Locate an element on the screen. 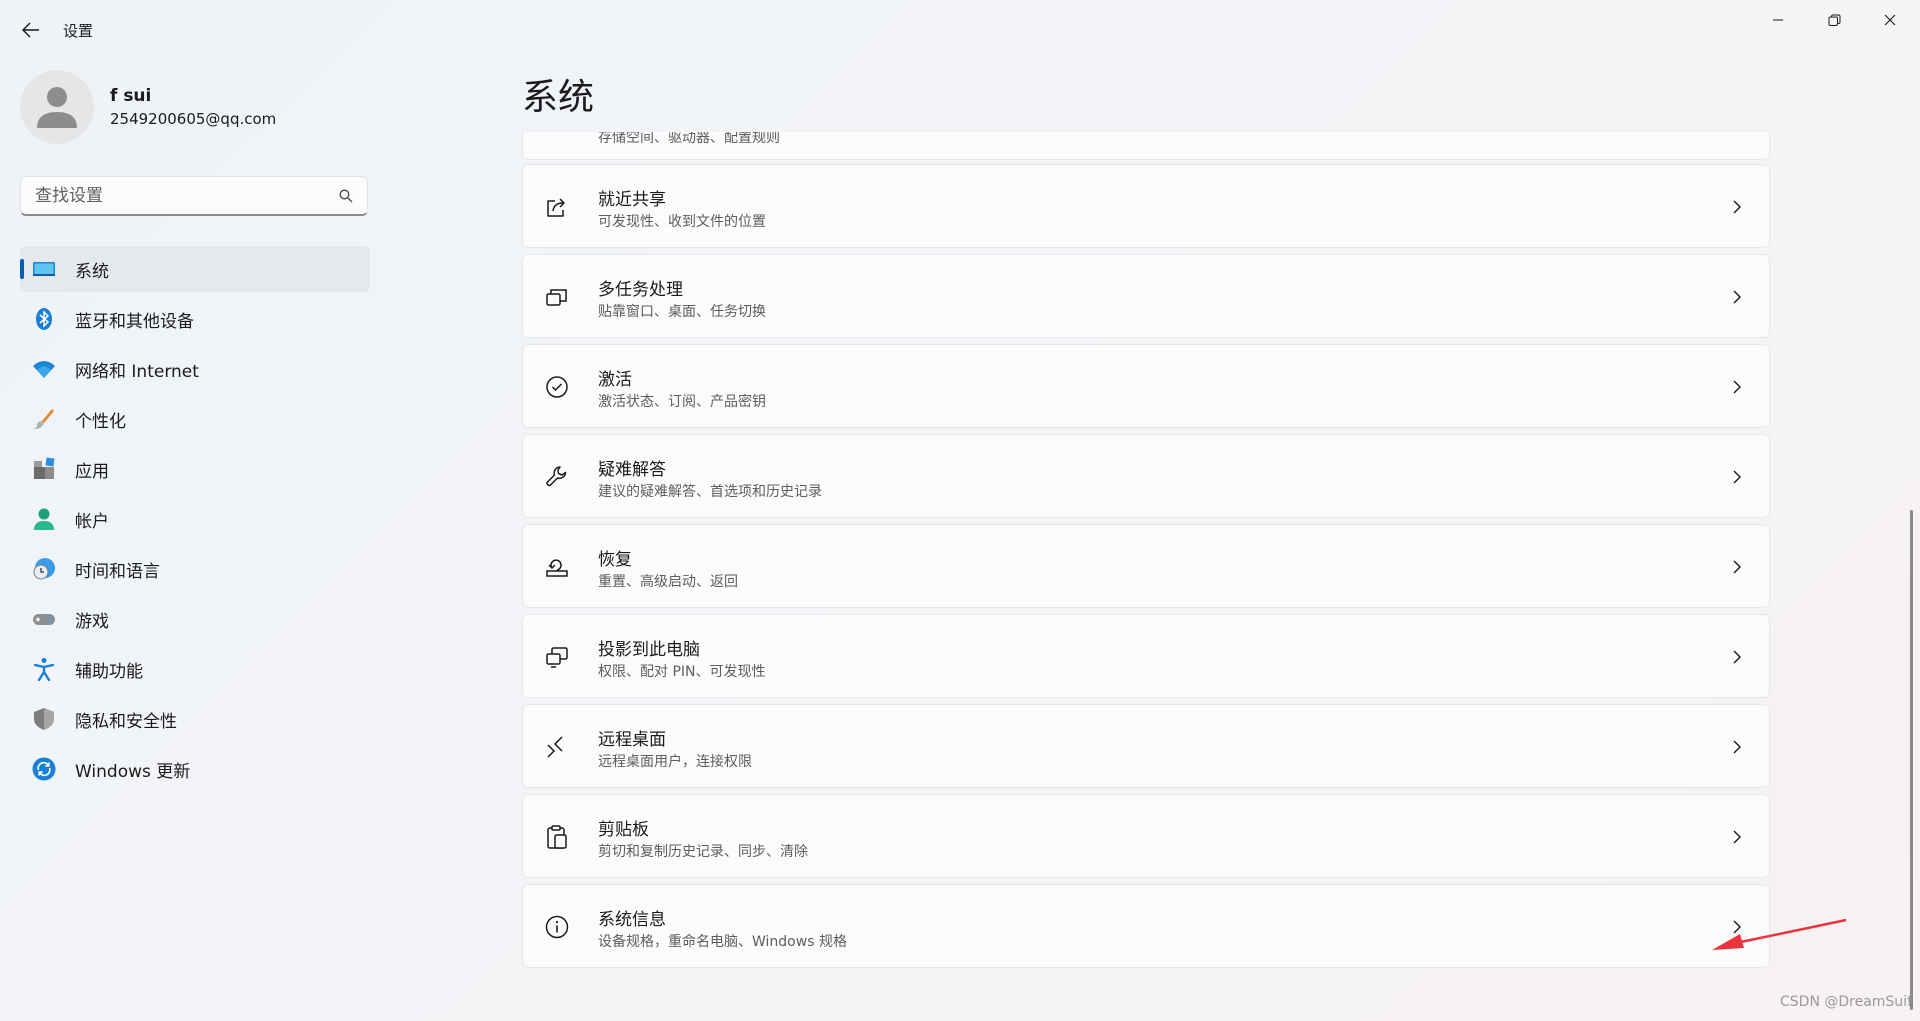 This screenshot has height=1021, width=1920. sidebar-item-label: 时间和语言 is located at coordinates (117, 571).